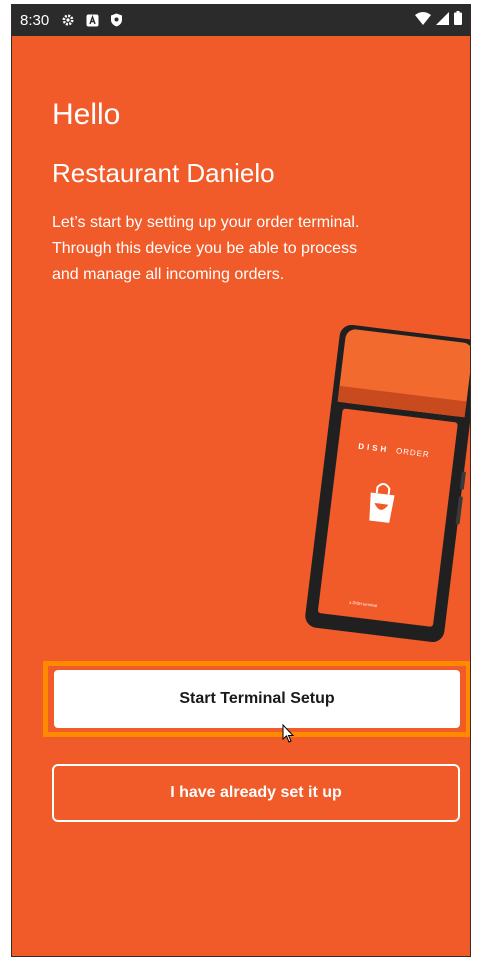 This screenshot has width=482, height=961. I want to click on signal-icon, so click(442, 20).